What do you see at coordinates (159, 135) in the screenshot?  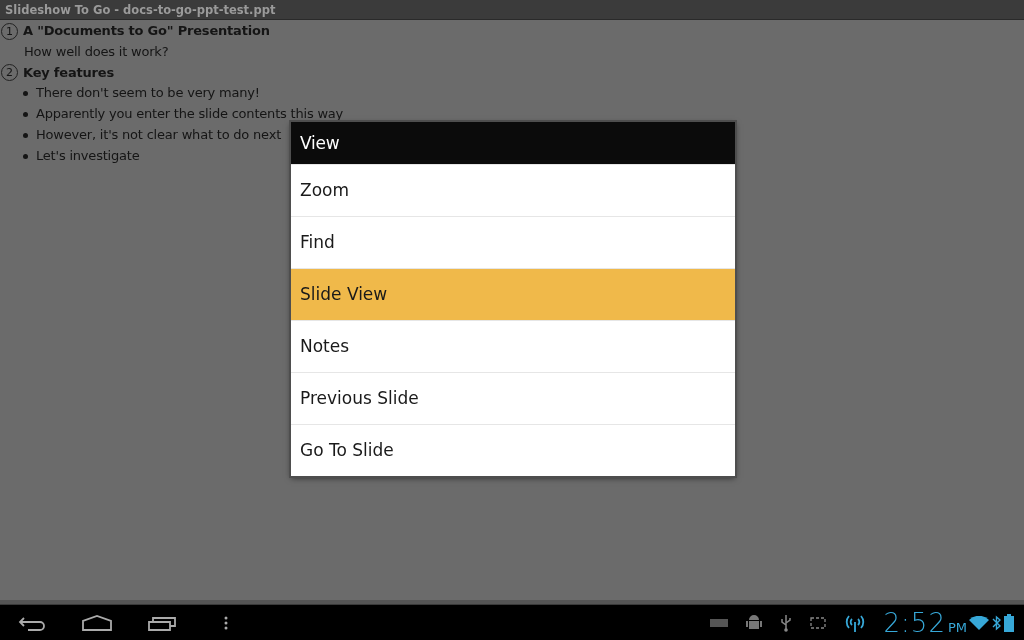 I see `bullet-text: However, it's not clear what to do next` at bounding box center [159, 135].